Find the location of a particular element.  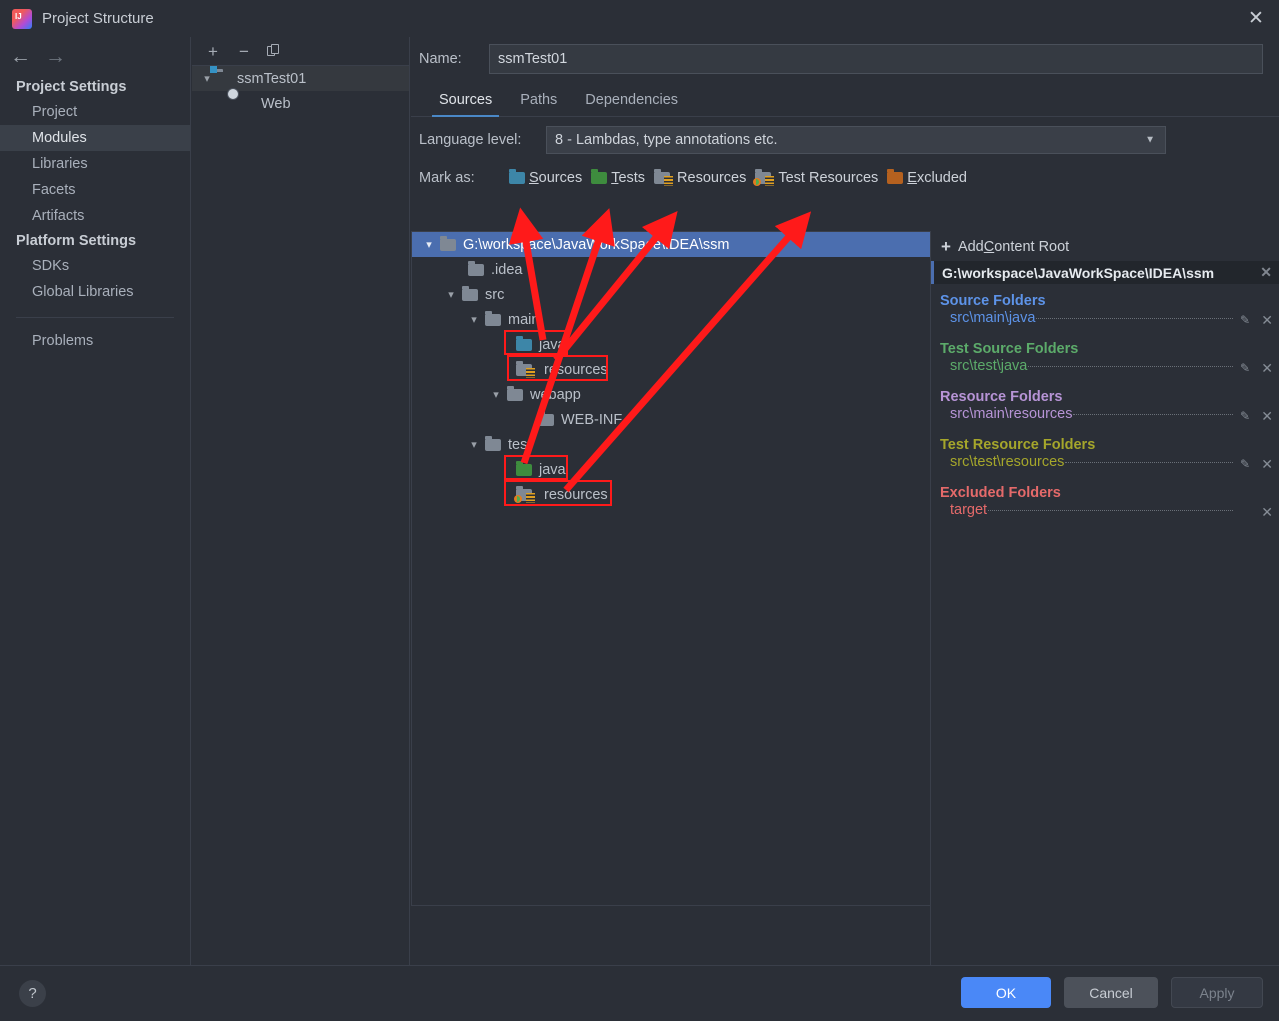

tab-dependencies: Dependencies is located at coordinates (631, 104).